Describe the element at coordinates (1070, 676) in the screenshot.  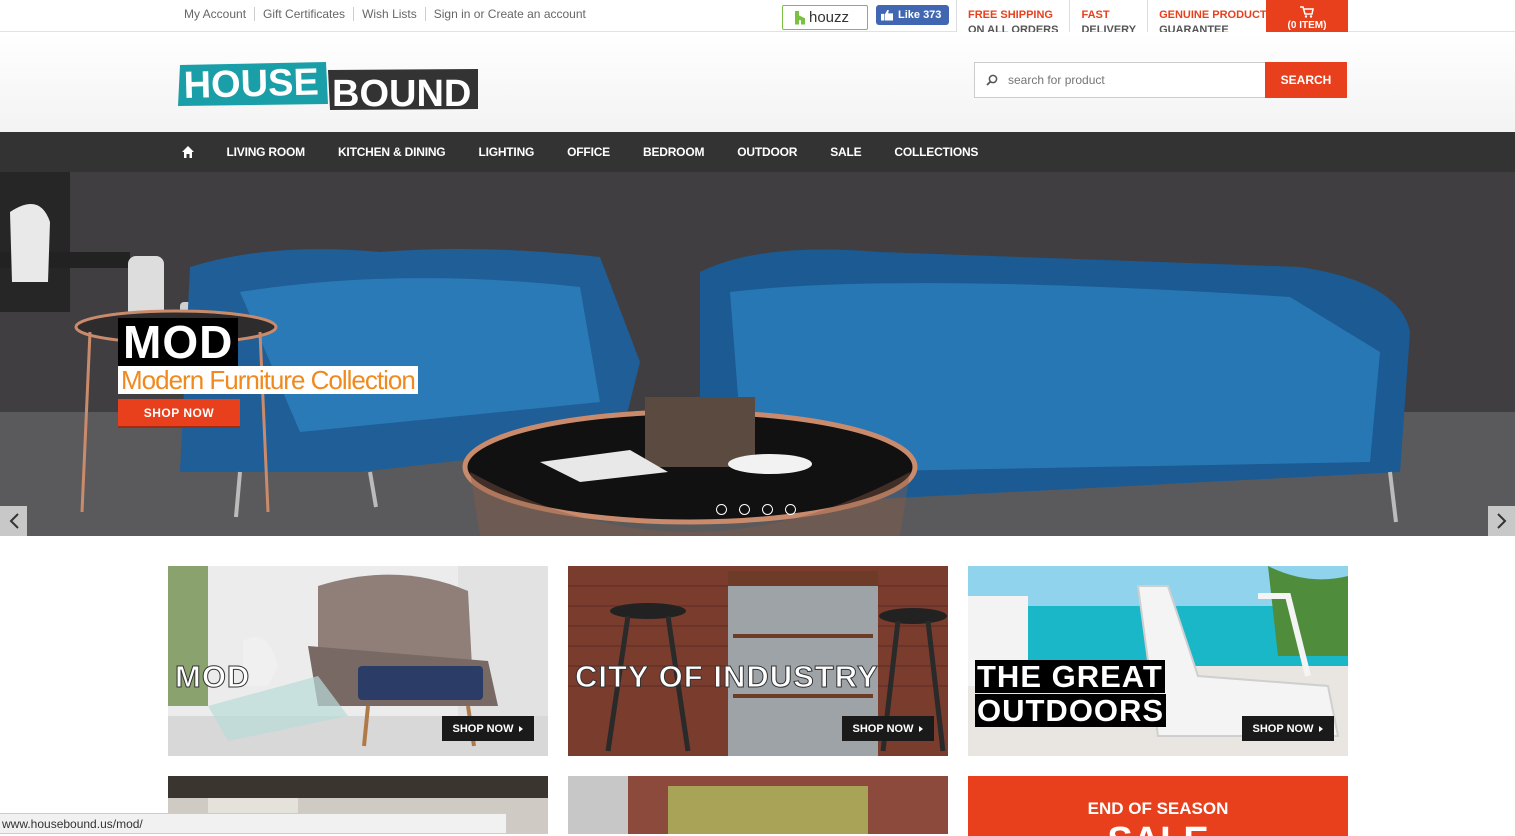
I see `tile-outdoors-title-line1: THE GREAT` at that location.